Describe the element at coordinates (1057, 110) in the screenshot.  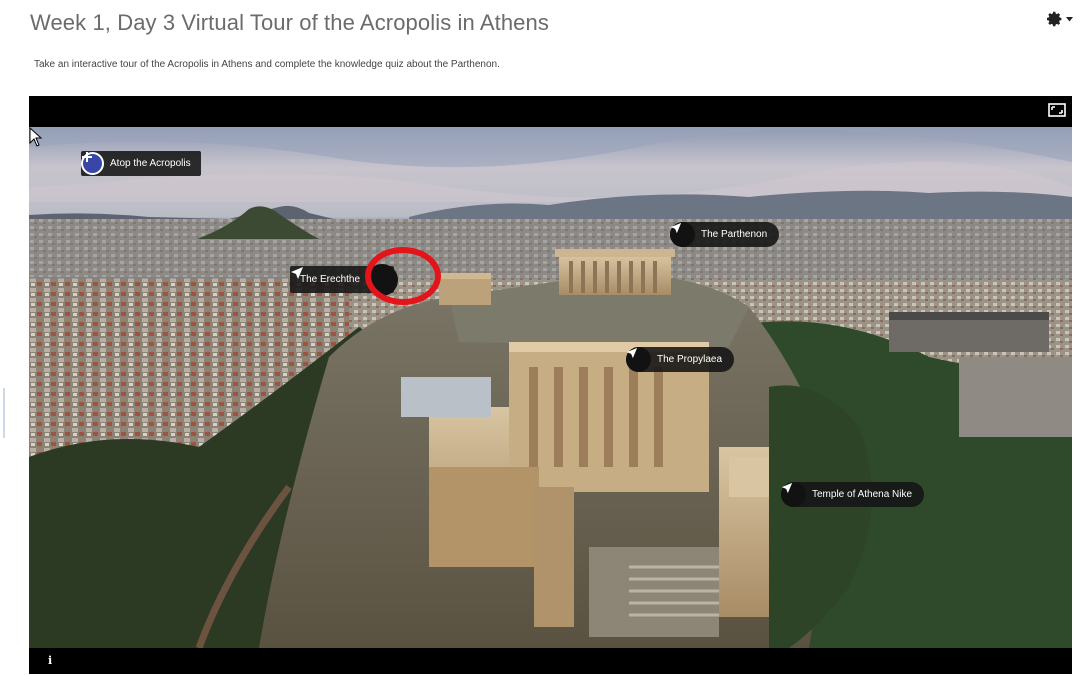
I see `fullscreen-icon` at that location.